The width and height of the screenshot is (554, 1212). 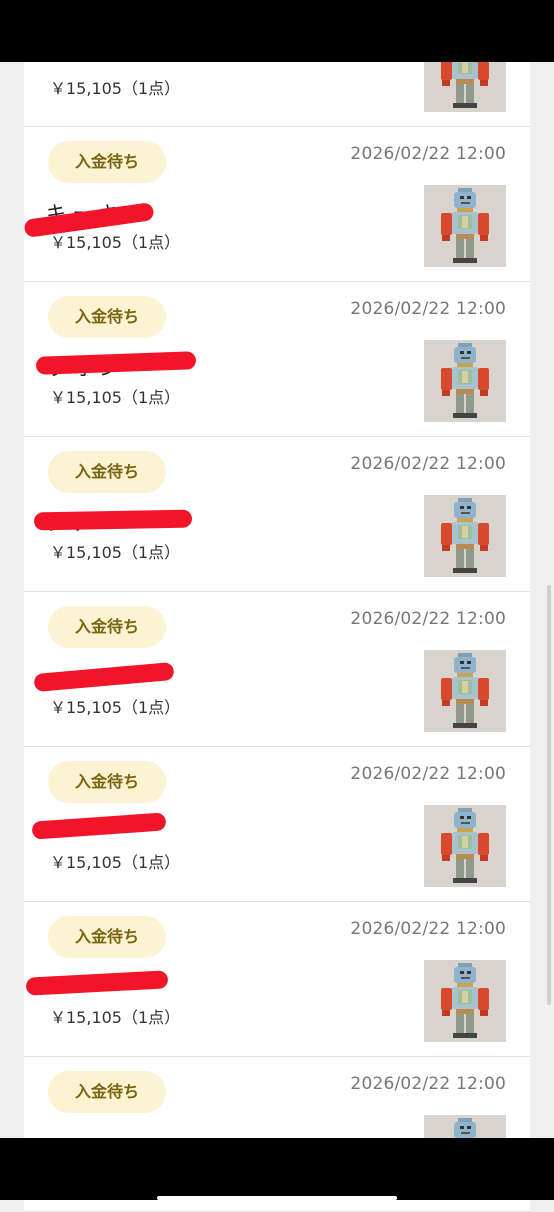 What do you see at coordinates (277, 31) in the screenshot?
I see `status-bar` at bounding box center [277, 31].